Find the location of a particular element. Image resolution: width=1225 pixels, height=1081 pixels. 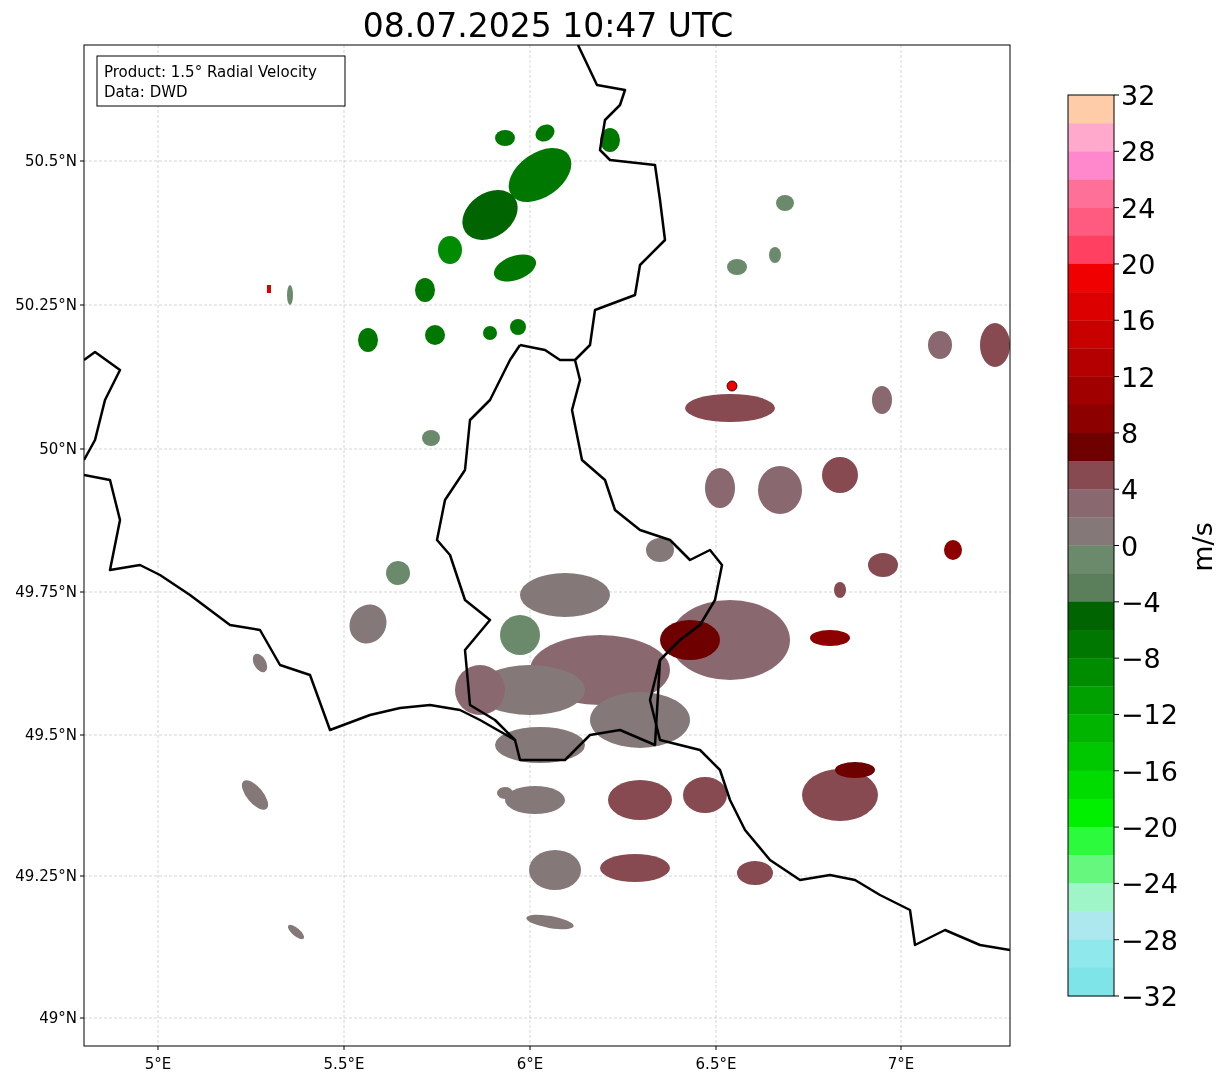

colorbar-tick-label: −12 is located at coordinates (1149, 715).